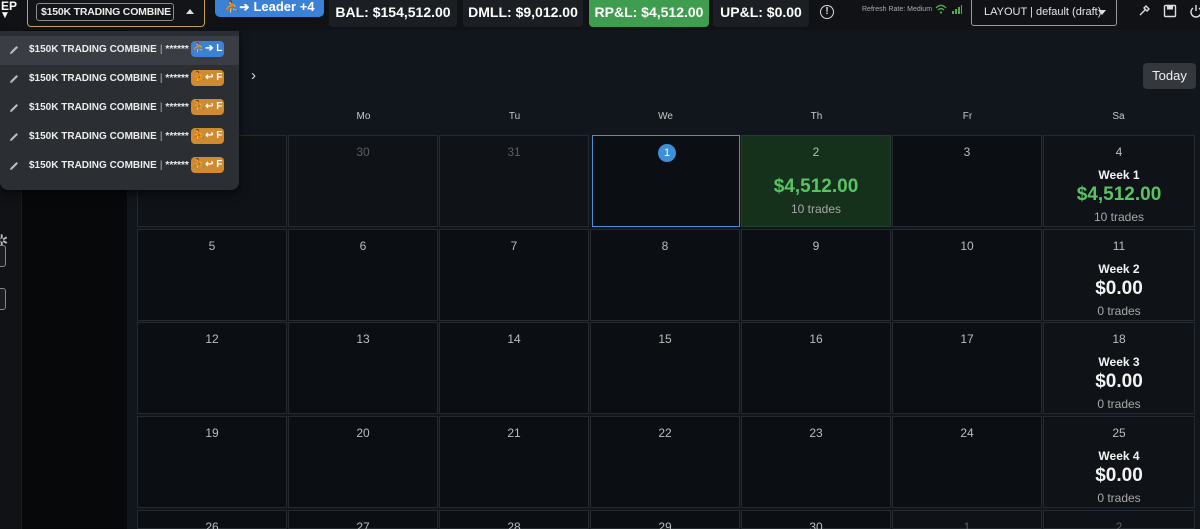  I want to click on day-number: 22, so click(665, 433).